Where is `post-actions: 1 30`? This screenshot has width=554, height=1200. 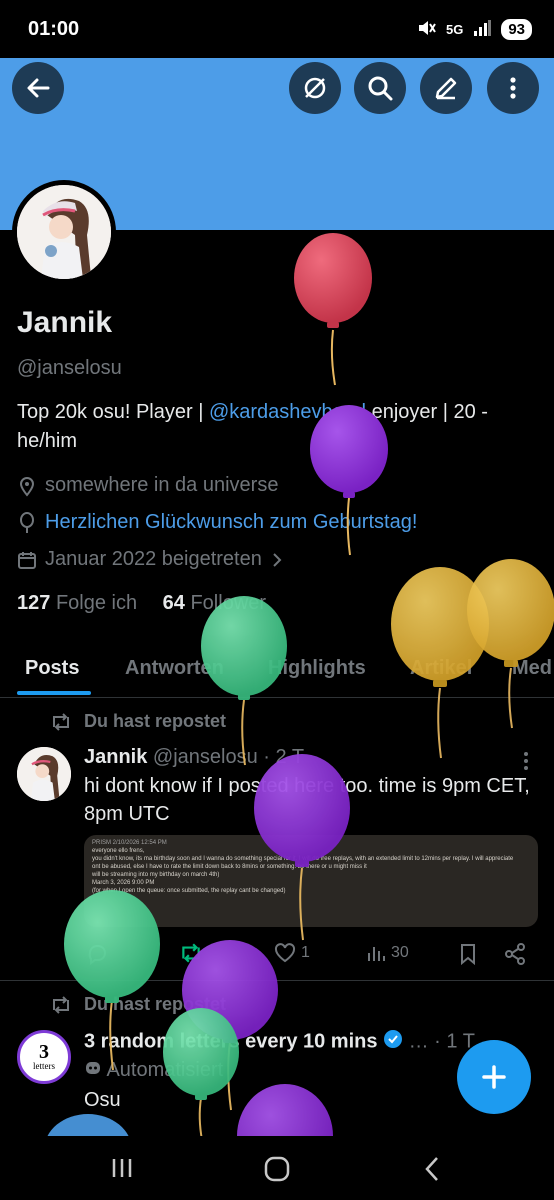
post-actions: 1 30 is located at coordinates (309, 954).